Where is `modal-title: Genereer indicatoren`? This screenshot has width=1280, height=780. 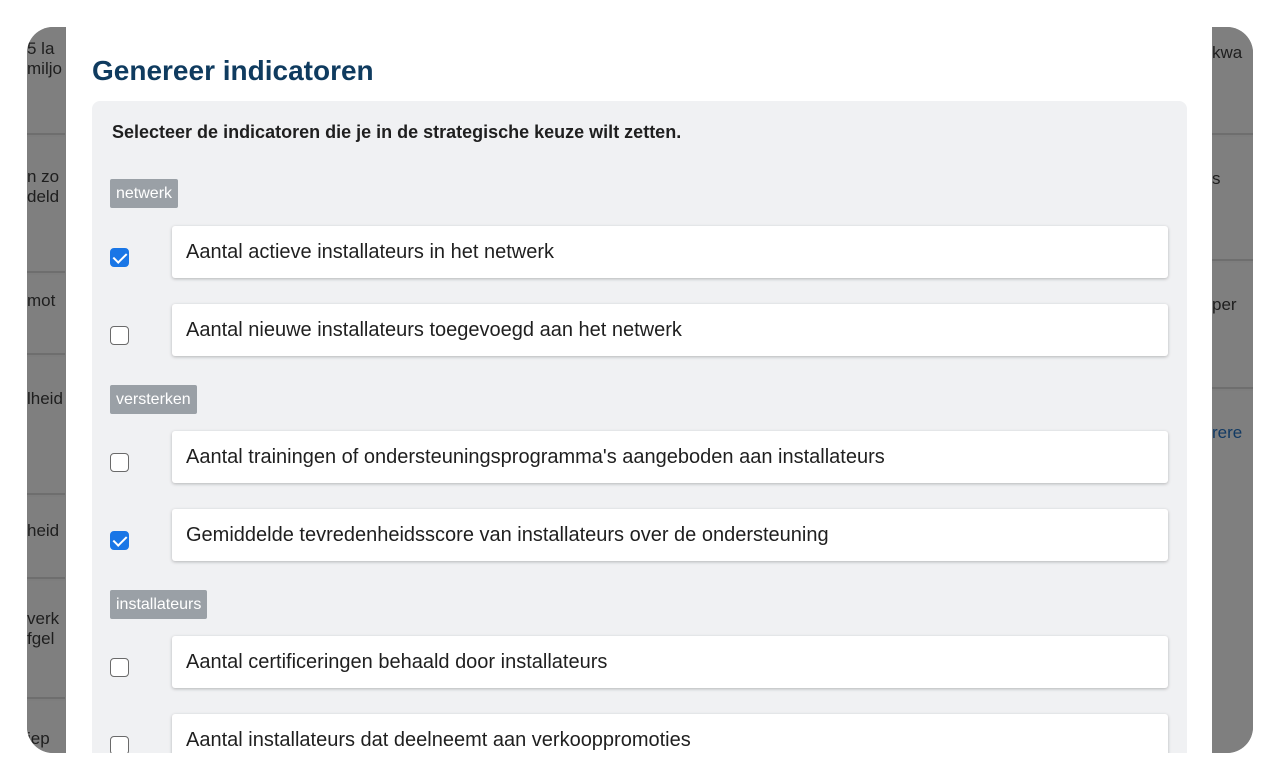 modal-title: Genereer indicatoren is located at coordinates (233, 70).